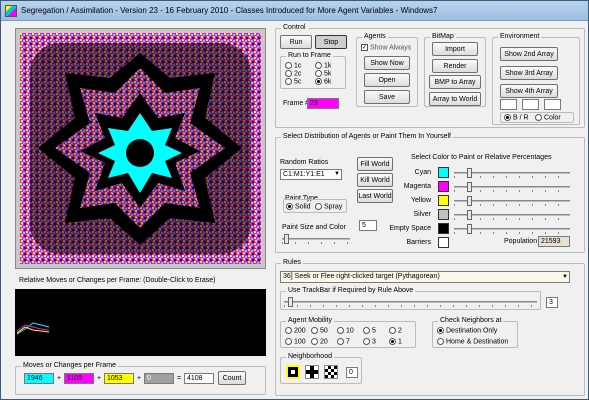 The image size is (589, 400). I want to click on plus-sign: +, so click(59, 378).